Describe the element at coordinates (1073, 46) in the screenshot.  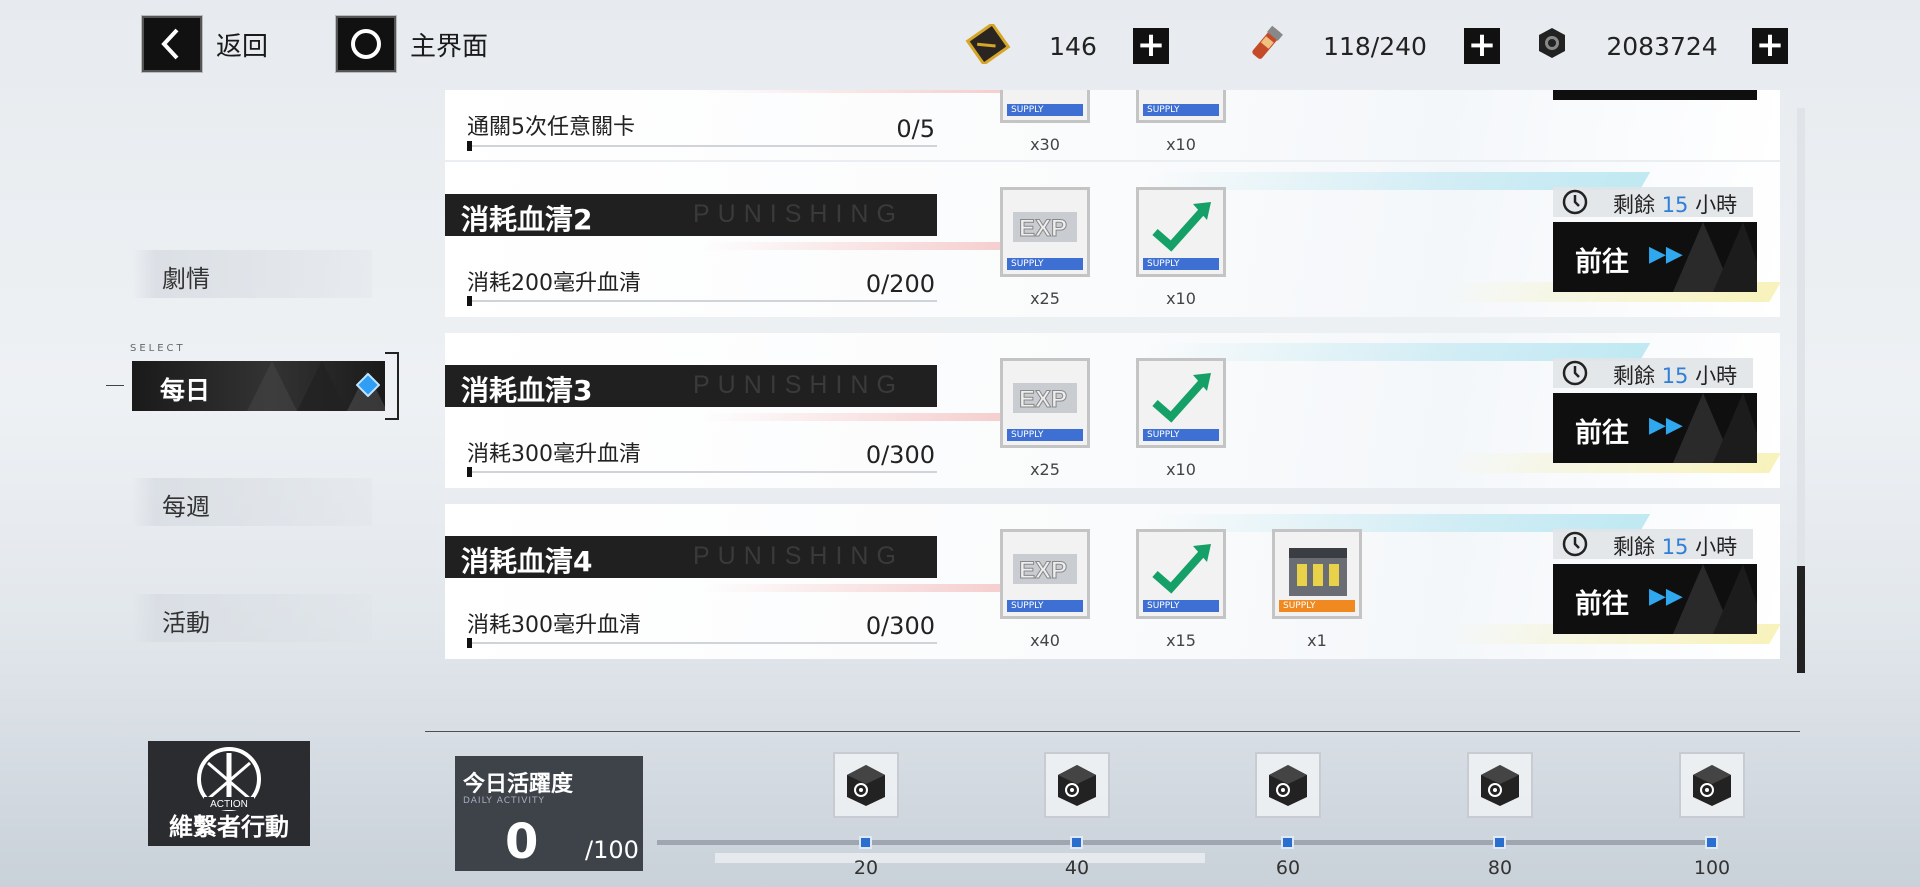
I see `resource-value: 146` at that location.